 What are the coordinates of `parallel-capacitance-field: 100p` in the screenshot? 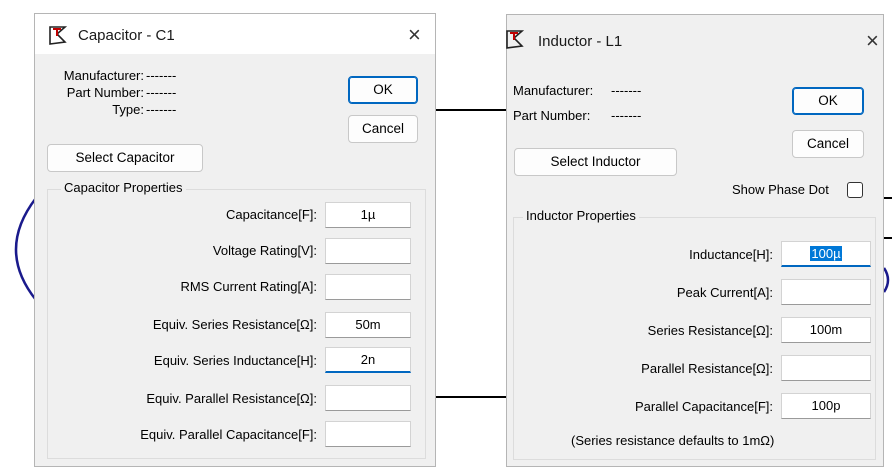 It's located at (826, 406).